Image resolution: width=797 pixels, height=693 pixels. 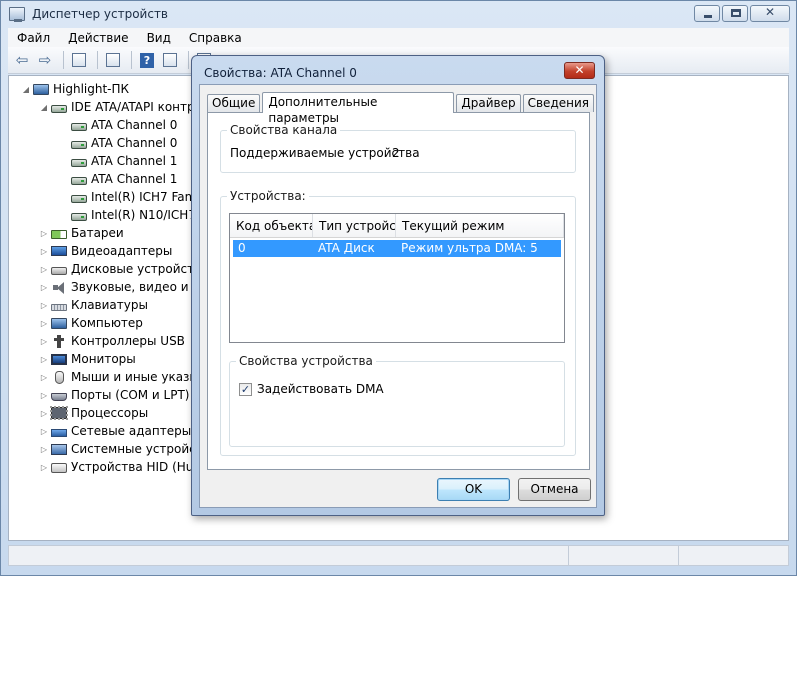 What do you see at coordinates (147, 60) in the screenshot?
I see `help-button: ?` at bounding box center [147, 60].